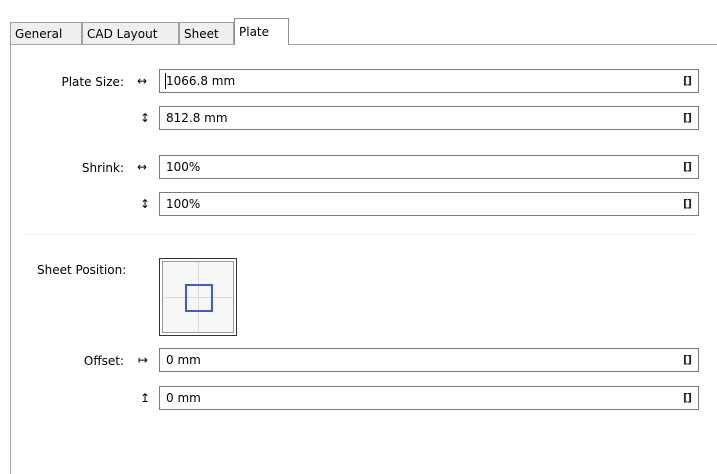 This screenshot has height=474, width=717. I want to click on shrink-vertical-value: 100%, so click(183, 204).